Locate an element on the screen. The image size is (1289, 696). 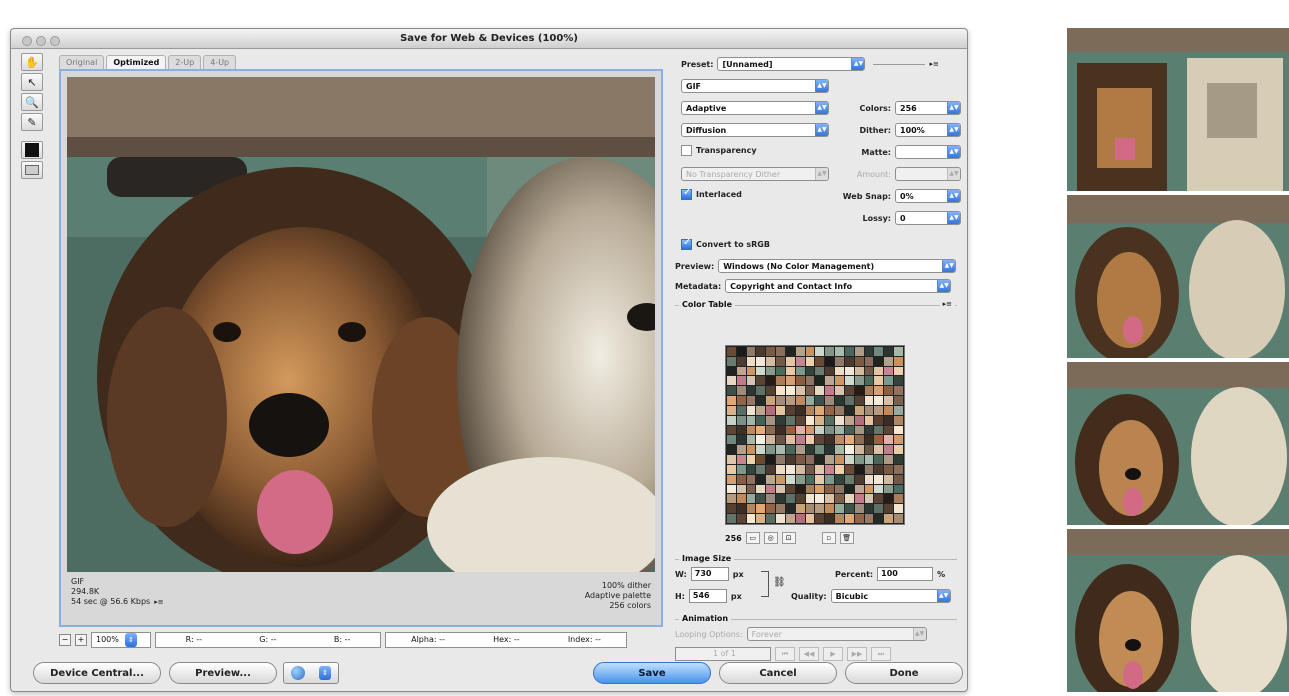
tab-2-up: 2-Up is located at coordinates (185, 62).